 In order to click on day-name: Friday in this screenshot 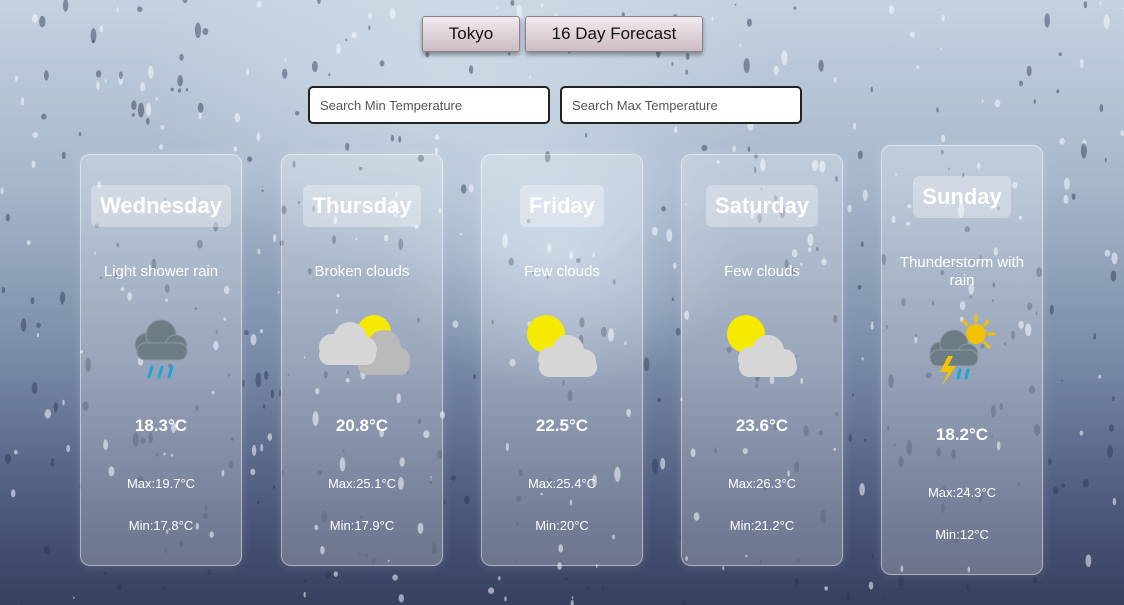, I will do `click(562, 206)`.